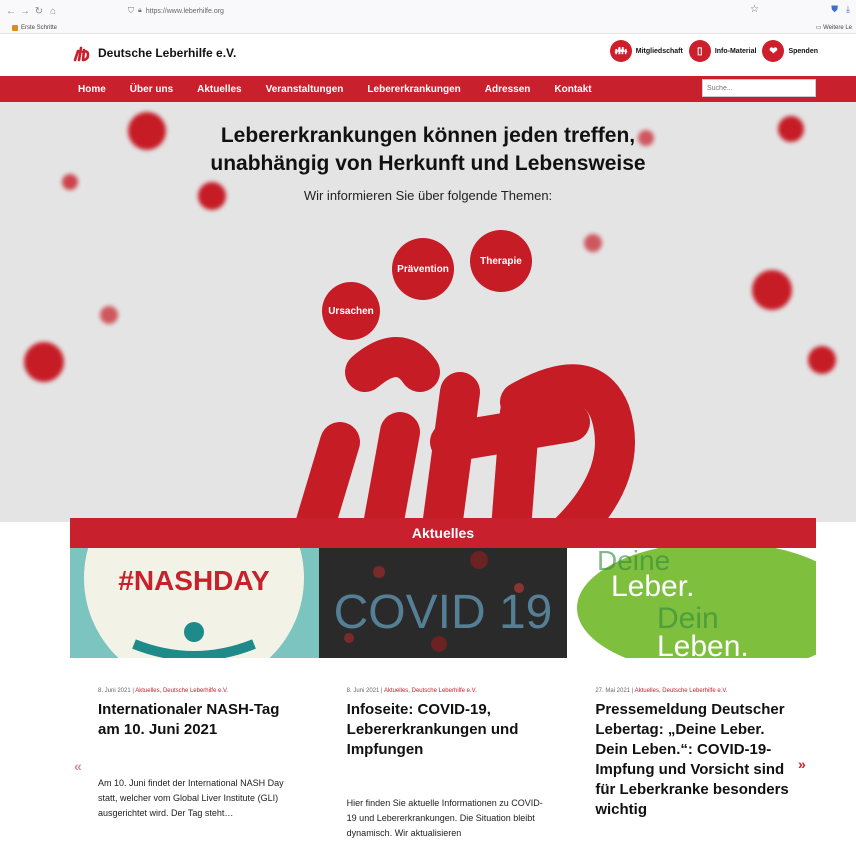 This screenshot has width=856, height=856. What do you see at coordinates (92, 89) in the screenshot?
I see `nav-home: Home` at bounding box center [92, 89].